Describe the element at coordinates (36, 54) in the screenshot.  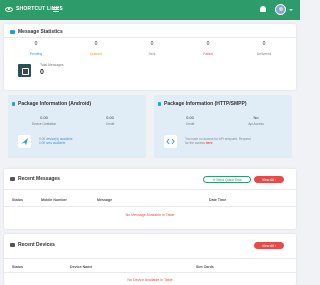
I see `stat-label: Pending` at that location.